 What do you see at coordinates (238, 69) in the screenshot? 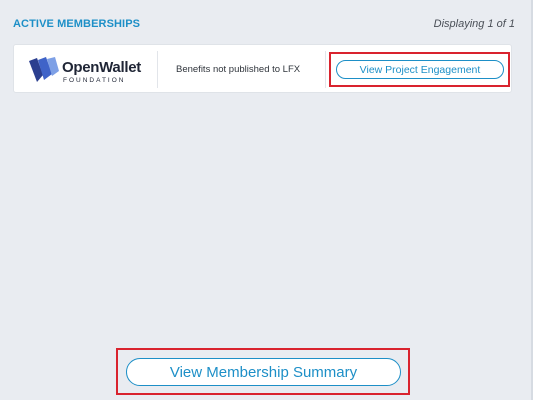
I see `benefits-status: Benefits not published to LFX` at bounding box center [238, 69].